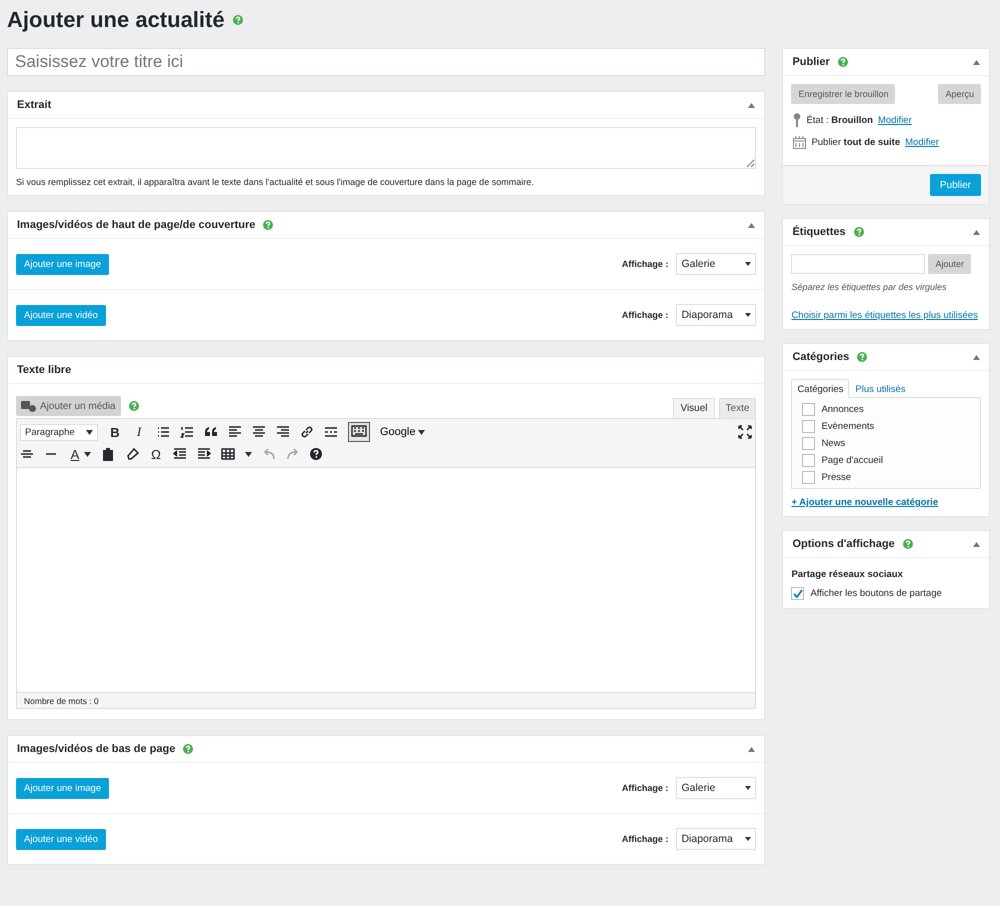 This screenshot has width=1000, height=906. What do you see at coordinates (842, 409) in the screenshot?
I see `category-label: Annonces` at bounding box center [842, 409].